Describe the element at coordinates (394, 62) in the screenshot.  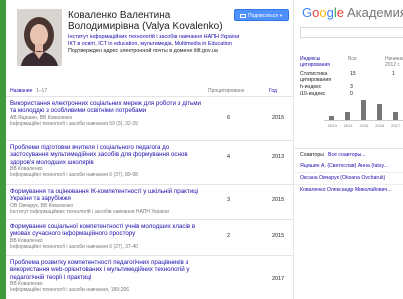
I see `stats-since-col: Начиная с 2012 г.` at that location.